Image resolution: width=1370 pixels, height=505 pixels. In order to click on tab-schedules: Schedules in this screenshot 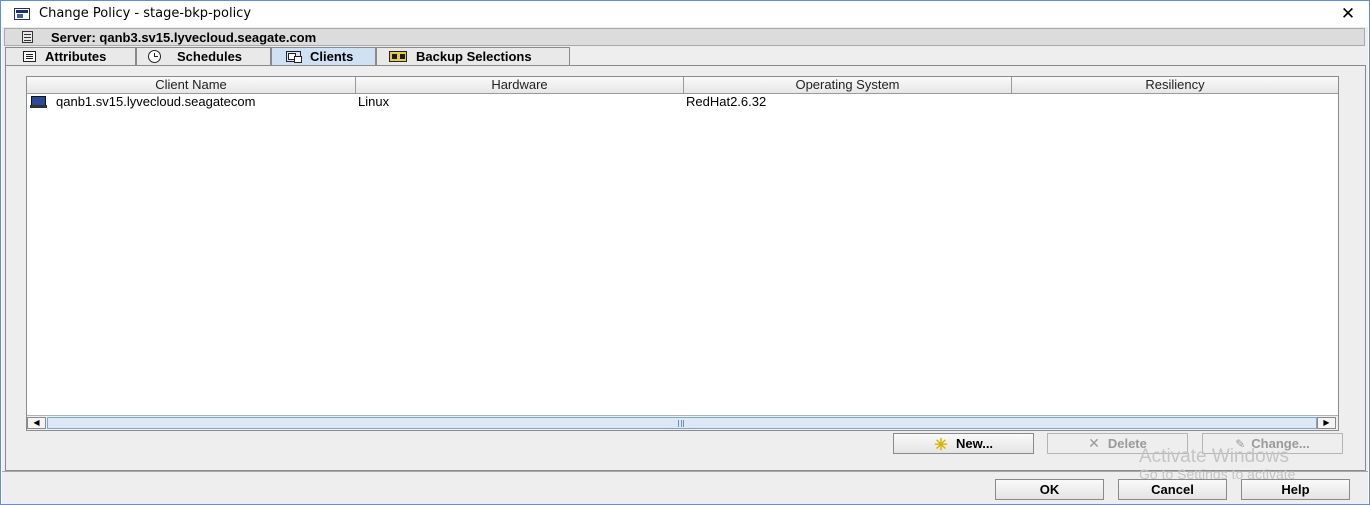, I will do `click(203, 56)`.